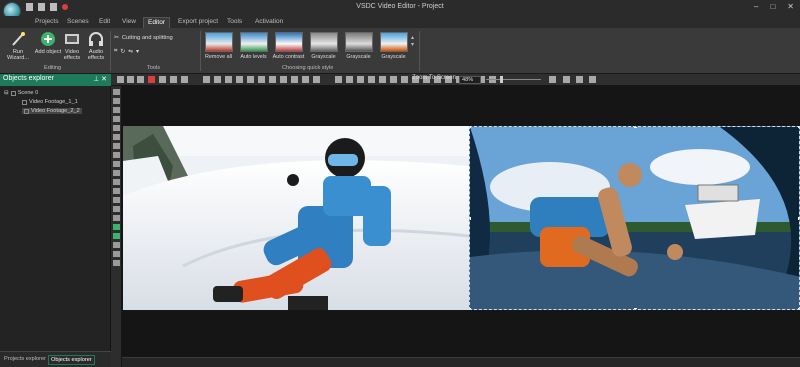 The image size is (800, 367). I want to click on lock-icon, so click(404, 79).